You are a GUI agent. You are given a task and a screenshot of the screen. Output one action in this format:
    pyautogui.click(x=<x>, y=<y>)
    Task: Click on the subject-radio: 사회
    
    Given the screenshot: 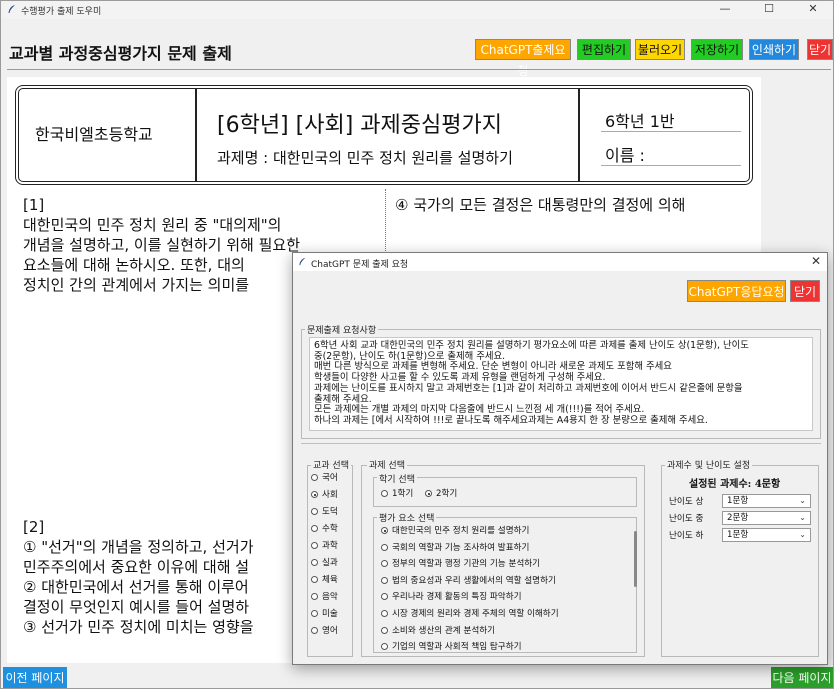 What is the action you would take?
    pyautogui.click(x=324, y=495)
    